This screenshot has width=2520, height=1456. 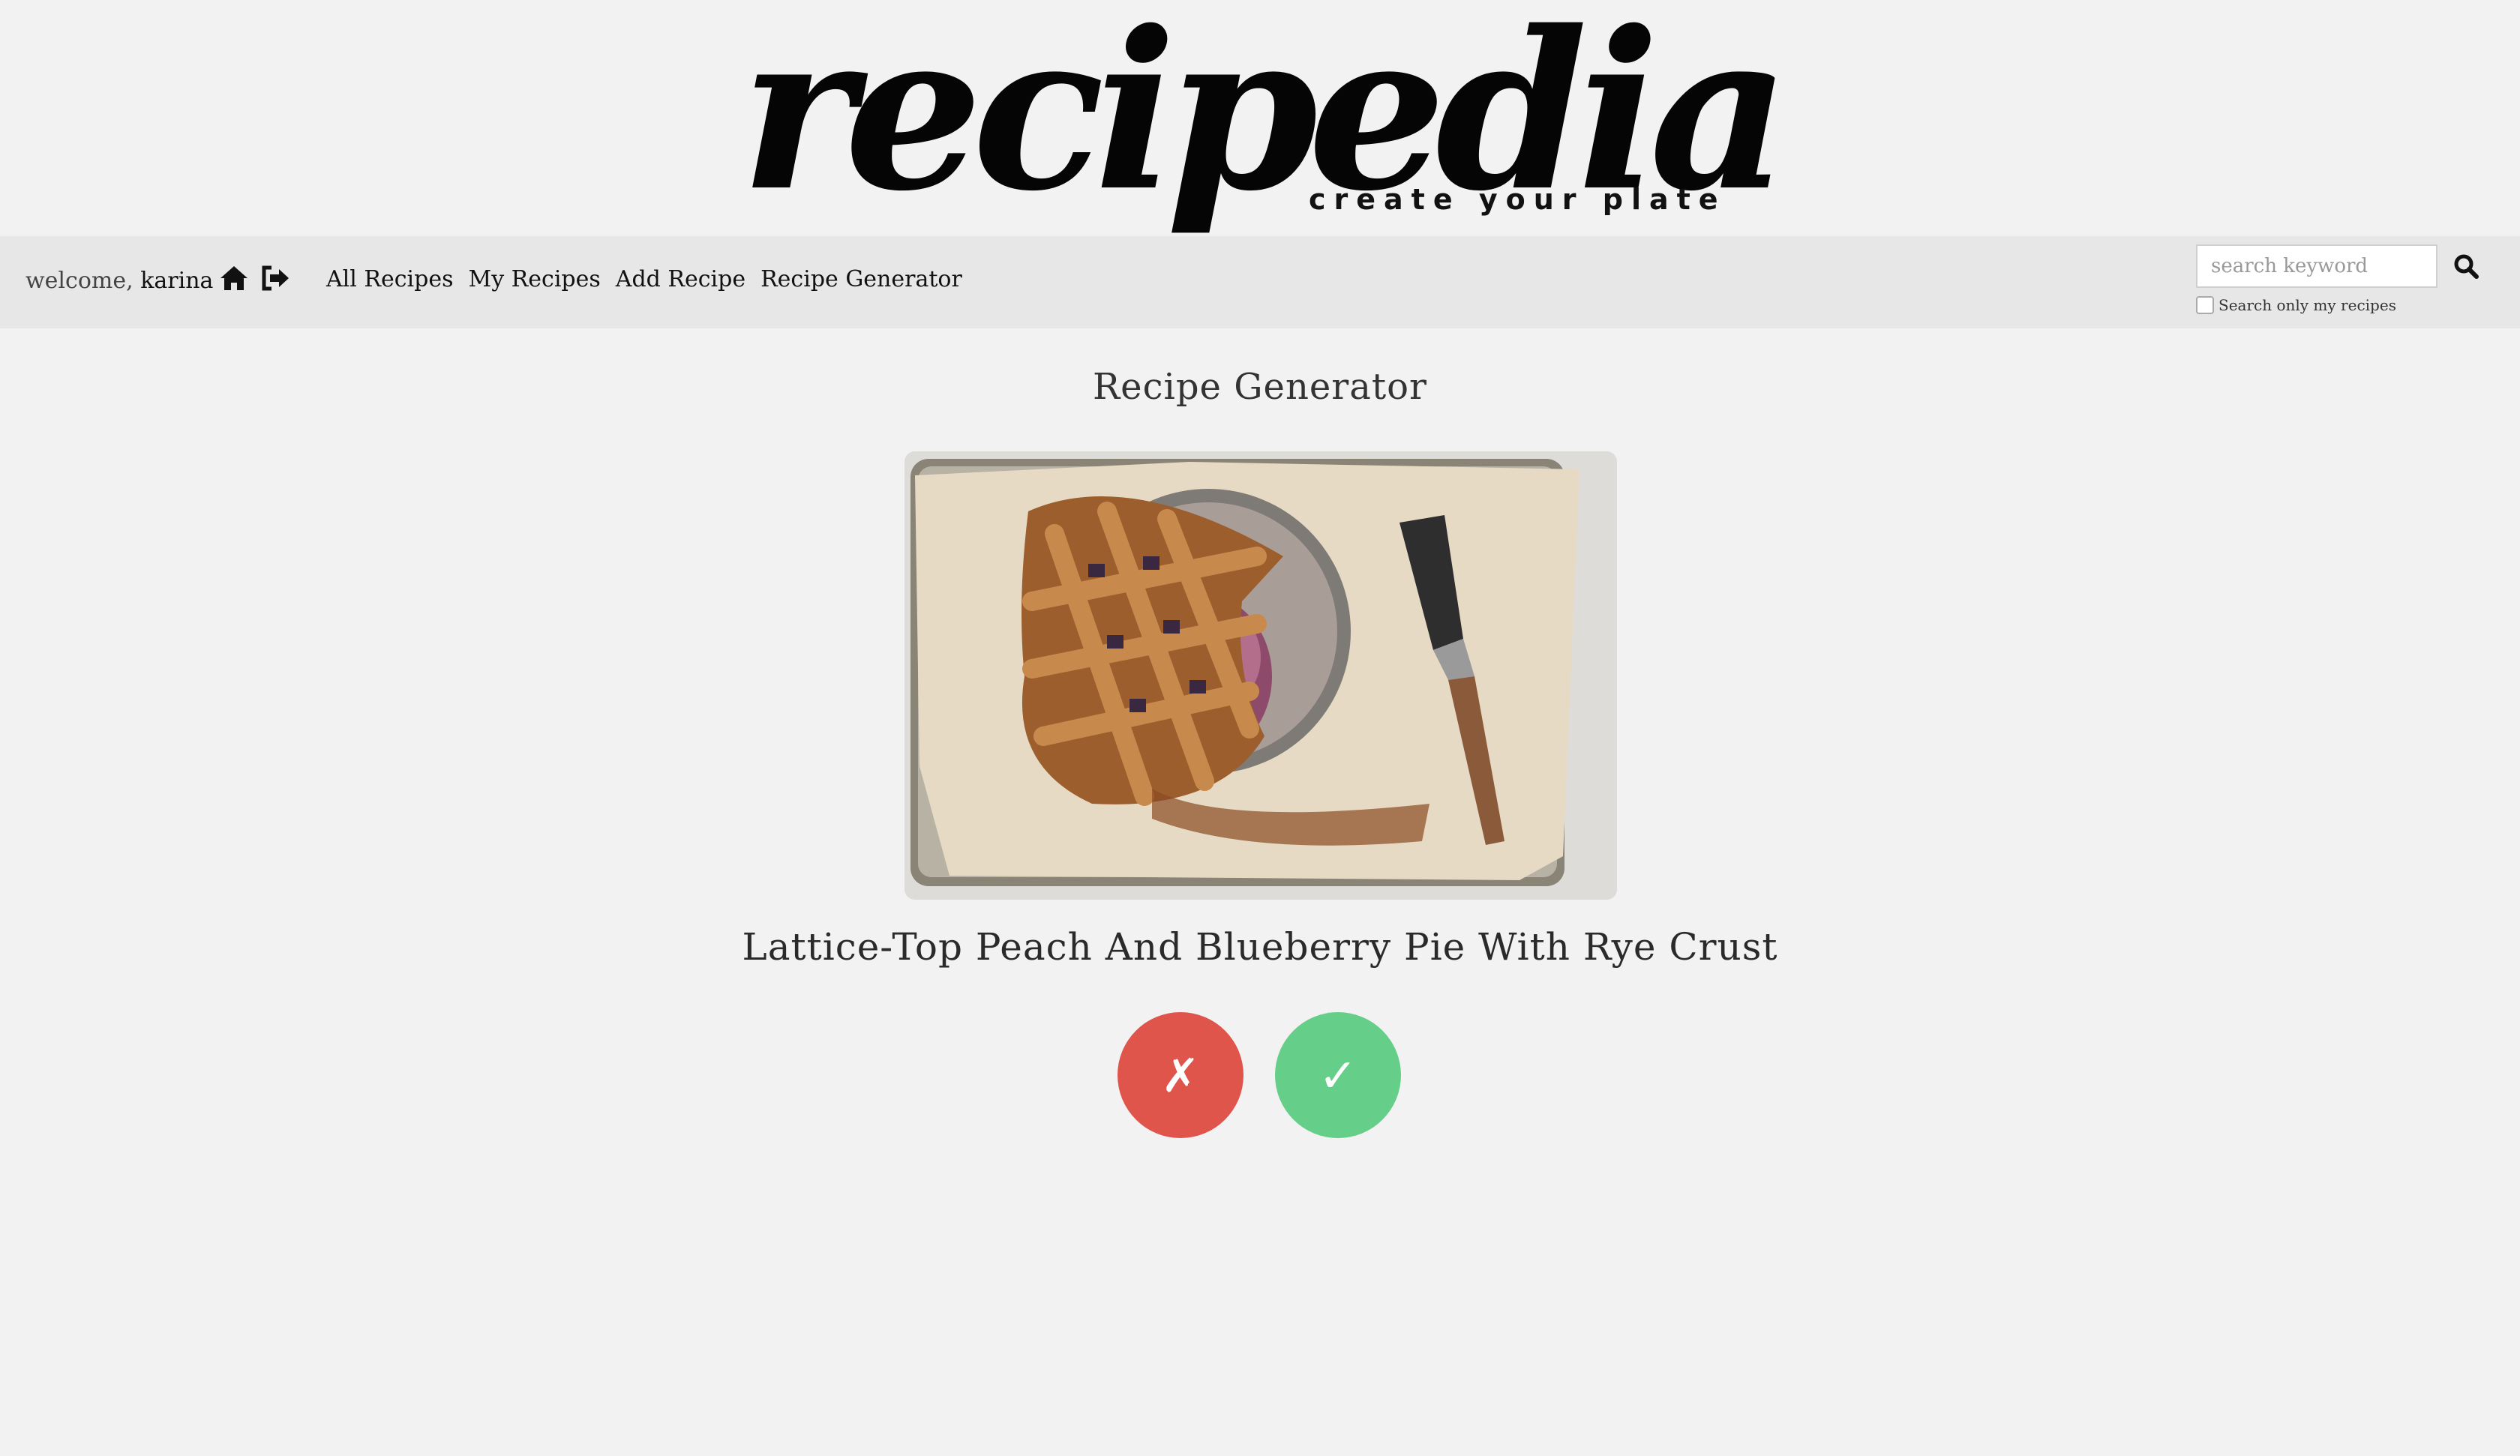 What do you see at coordinates (389, 279) in the screenshot?
I see `nav-link-all-recipes: All Recipes` at bounding box center [389, 279].